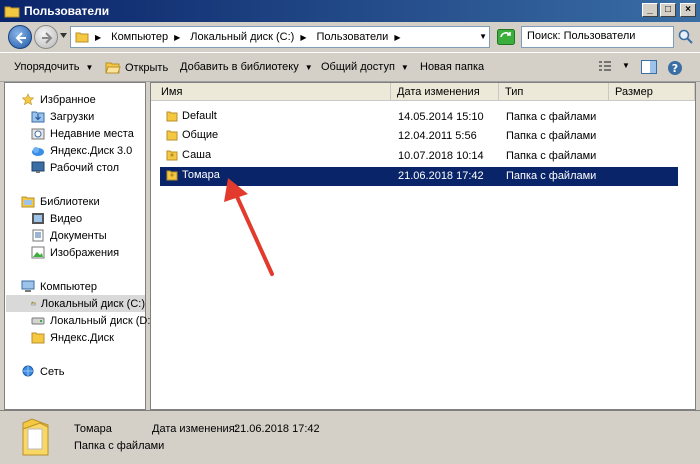  Describe the element at coordinates (242, 37) in the screenshot. I see `breadcrumb-disk-c: Локальный диск (C:)` at that location.